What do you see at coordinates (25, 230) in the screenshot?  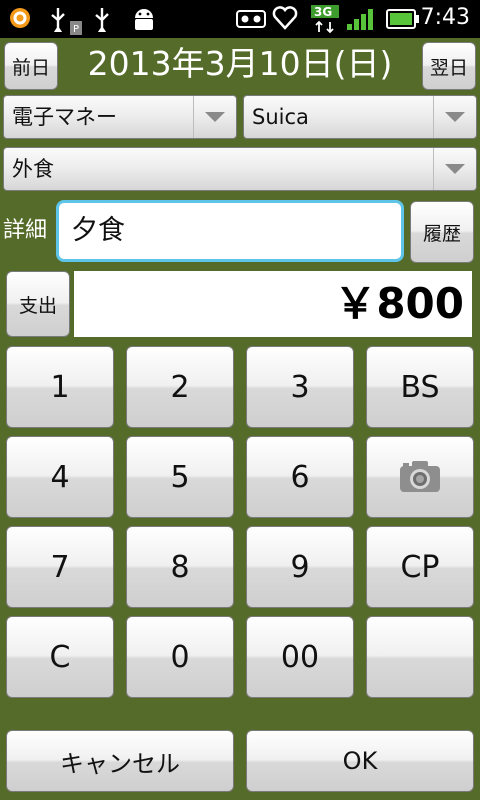 I see `detail-label: 詳細` at bounding box center [25, 230].